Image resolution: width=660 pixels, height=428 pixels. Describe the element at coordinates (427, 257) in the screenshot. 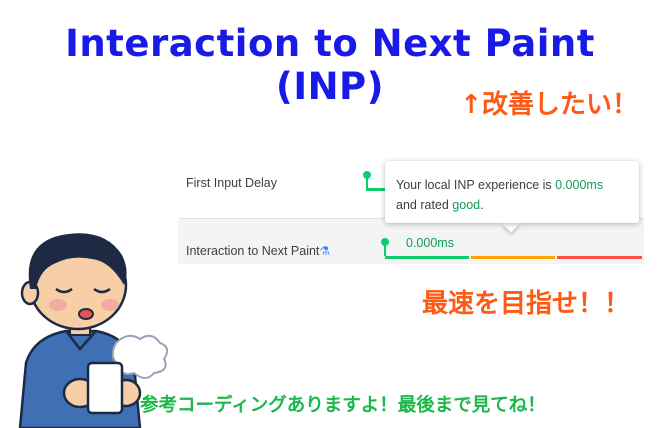

I see `inp-bar-good` at that location.